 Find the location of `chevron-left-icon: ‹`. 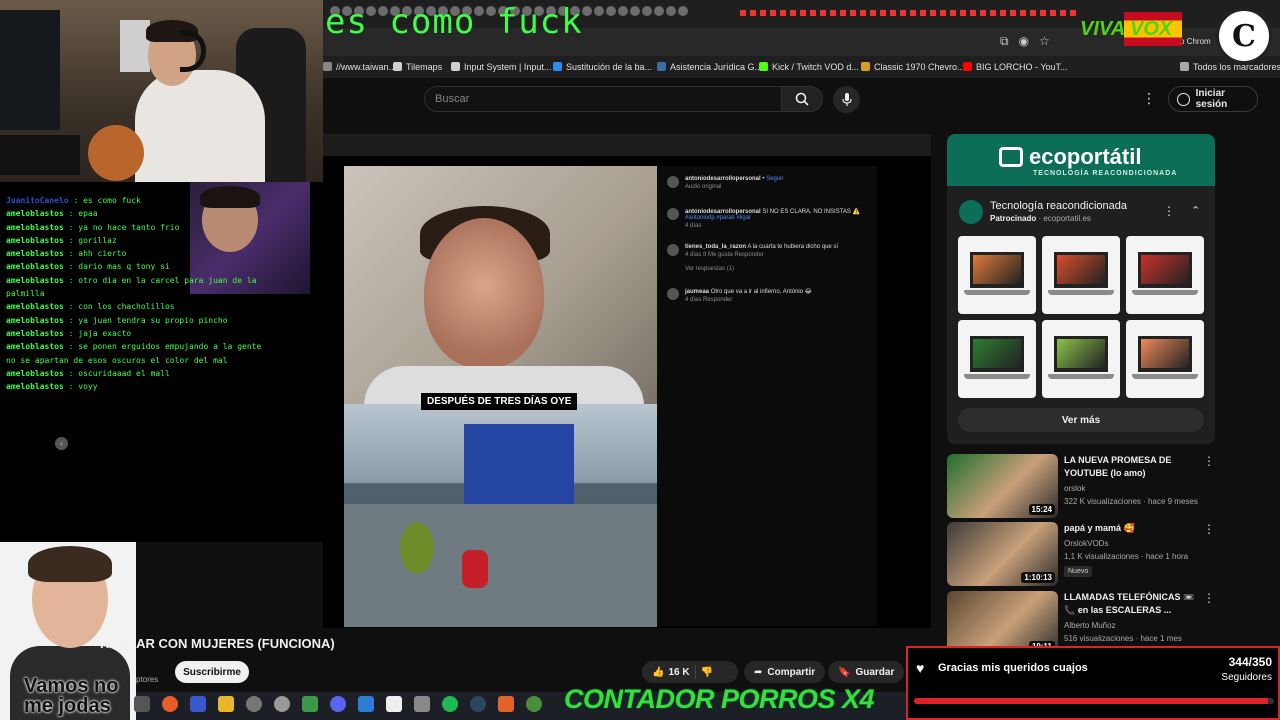

chevron-left-icon: ‹ is located at coordinates (61, 443).